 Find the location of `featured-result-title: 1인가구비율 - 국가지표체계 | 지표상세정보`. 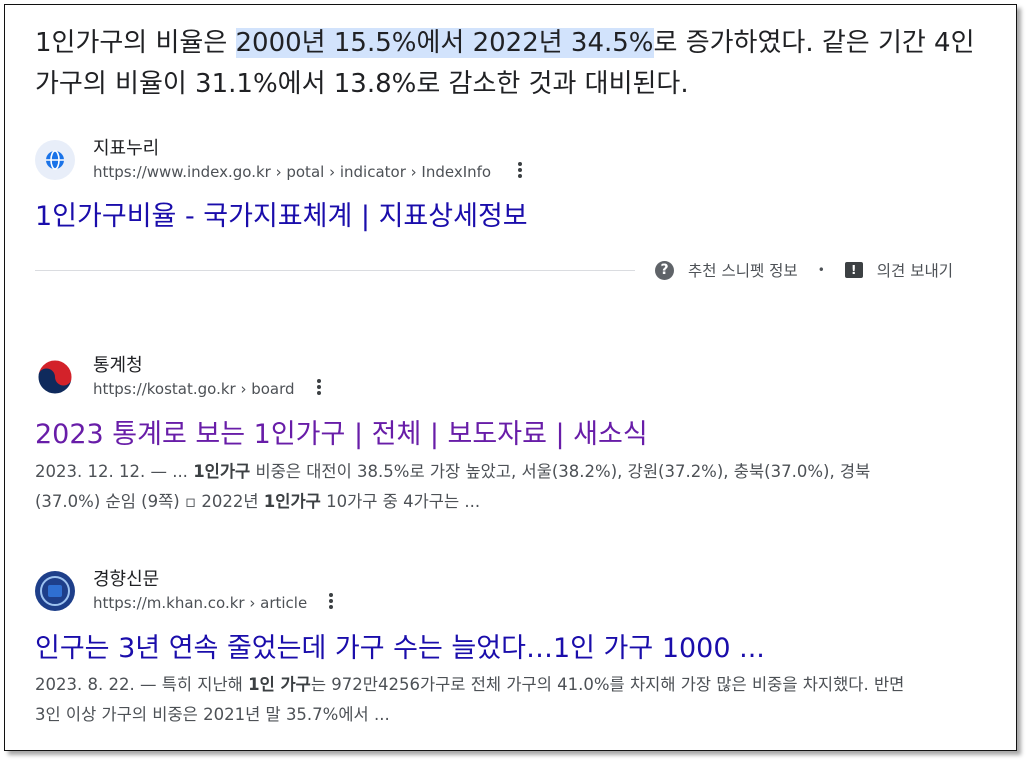

featured-result-title: 1인가구비율 - 국가지표체계 | 지표상세정보 is located at coordinates (281, 213).